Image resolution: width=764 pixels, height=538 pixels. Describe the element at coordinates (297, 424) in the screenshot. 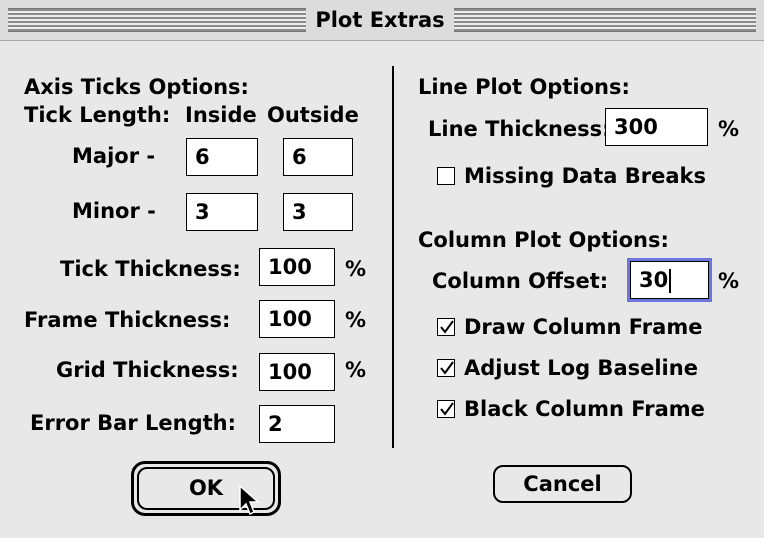

I see `error-bar-field: 2` at that location.